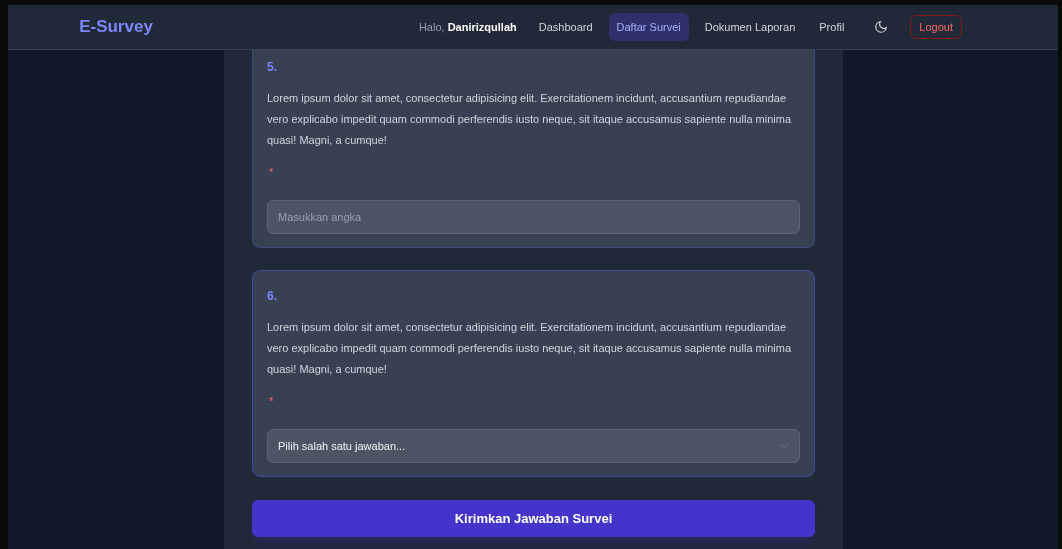 This screenshot has width=1062, height=549. I want to click on nav-link: Daftar Survei, so click(648, 27).